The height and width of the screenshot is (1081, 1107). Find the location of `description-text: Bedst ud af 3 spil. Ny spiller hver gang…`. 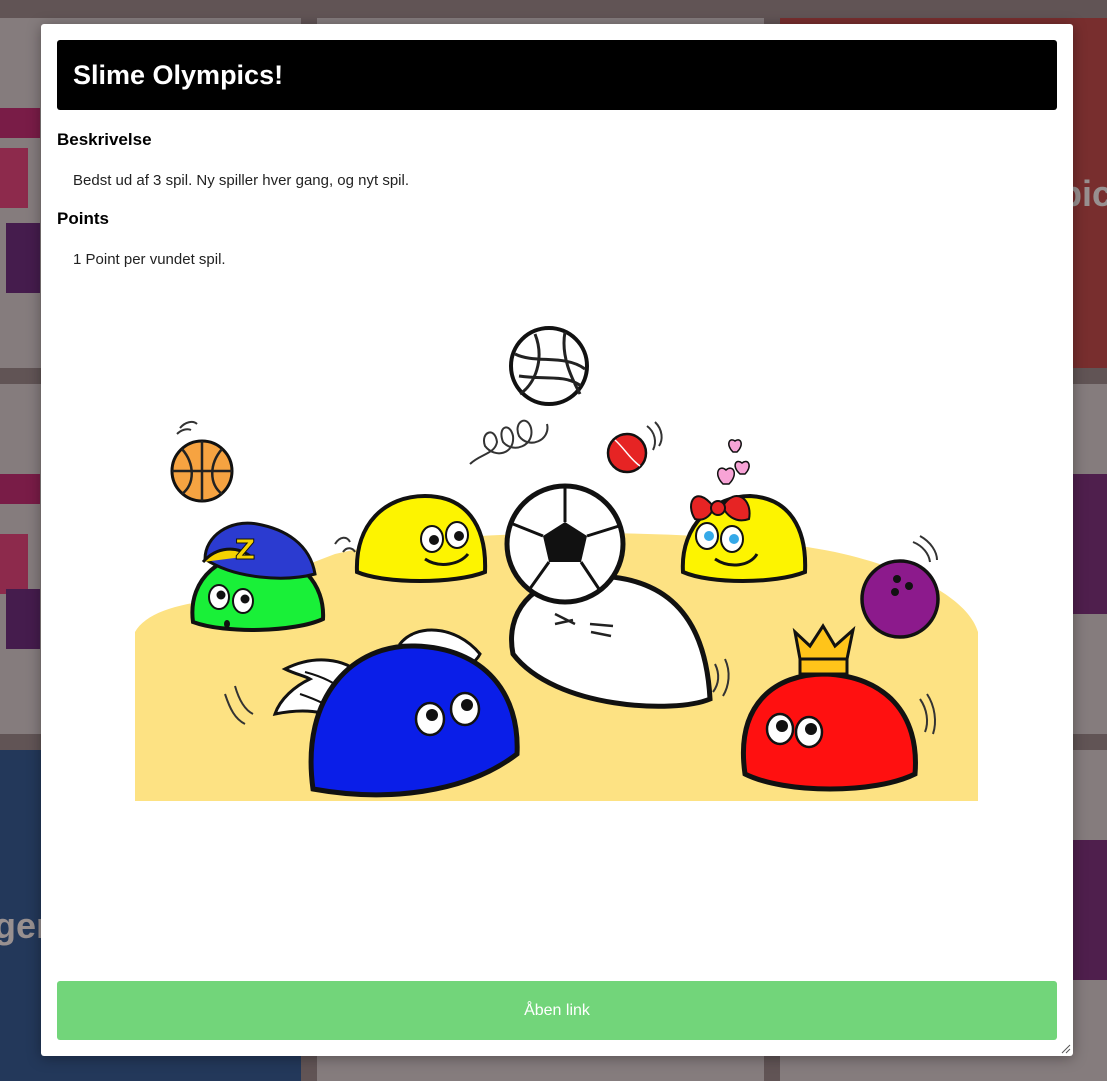

description-text: Bedst ud af 3 spil. Ny spiller hver gang… is located at coordinates (241, 180).